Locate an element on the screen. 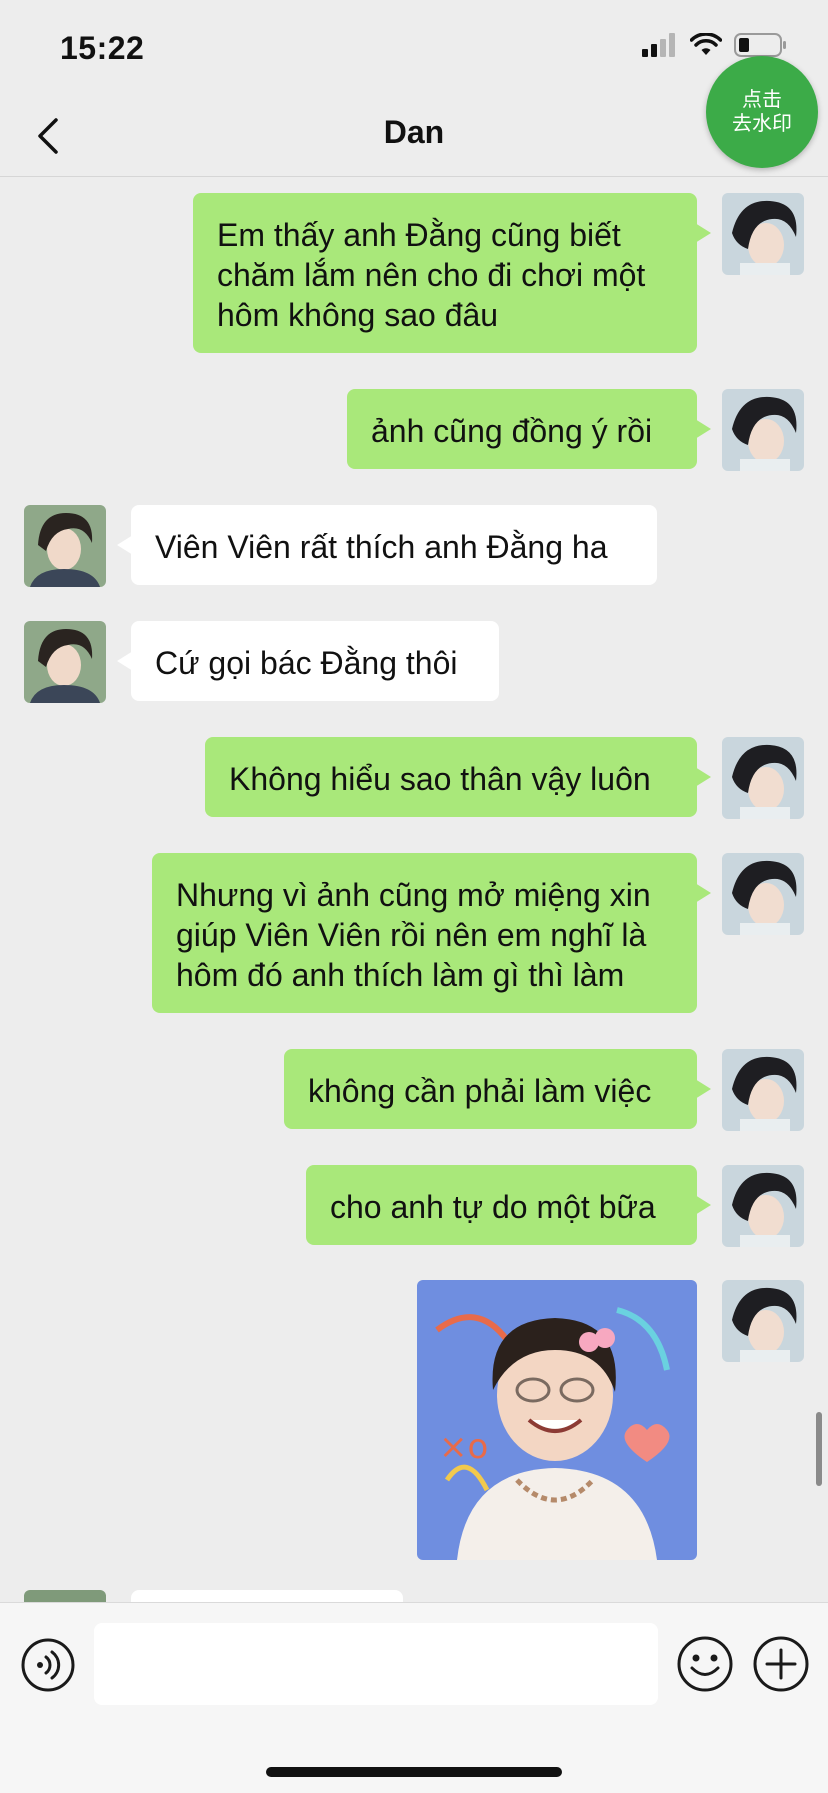  home-indicator is located at coordinates (414, 1772).